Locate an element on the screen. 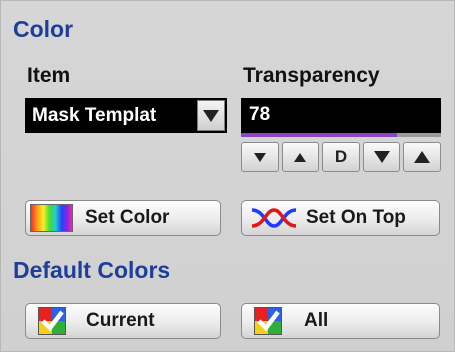 This screenshot has width=455, height=352. transparency-slider-fill is located at coordinates (319, 135).